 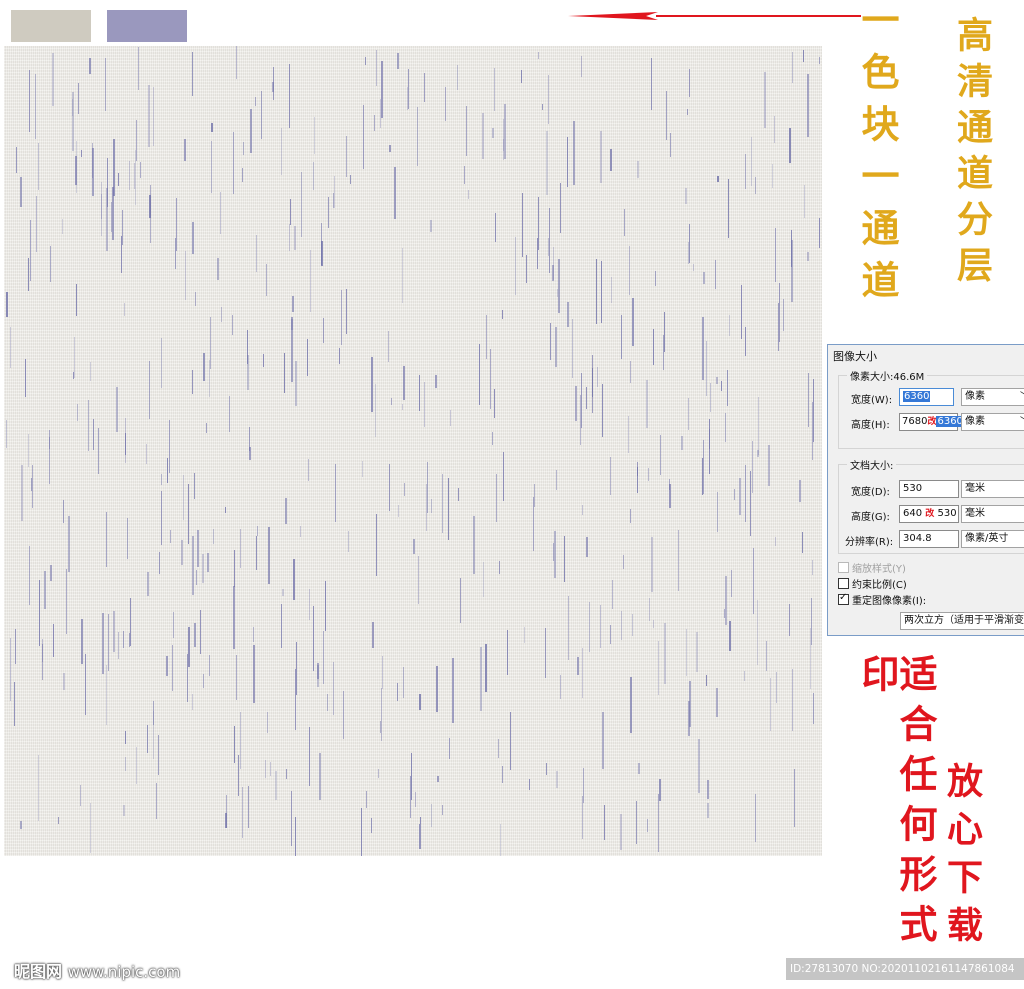 What do you see at coordinates (962, 621) in the screenshot?
I see `resample-method-select: 两次立方（适用于平滑渐变` at bounding box center [962, 621].